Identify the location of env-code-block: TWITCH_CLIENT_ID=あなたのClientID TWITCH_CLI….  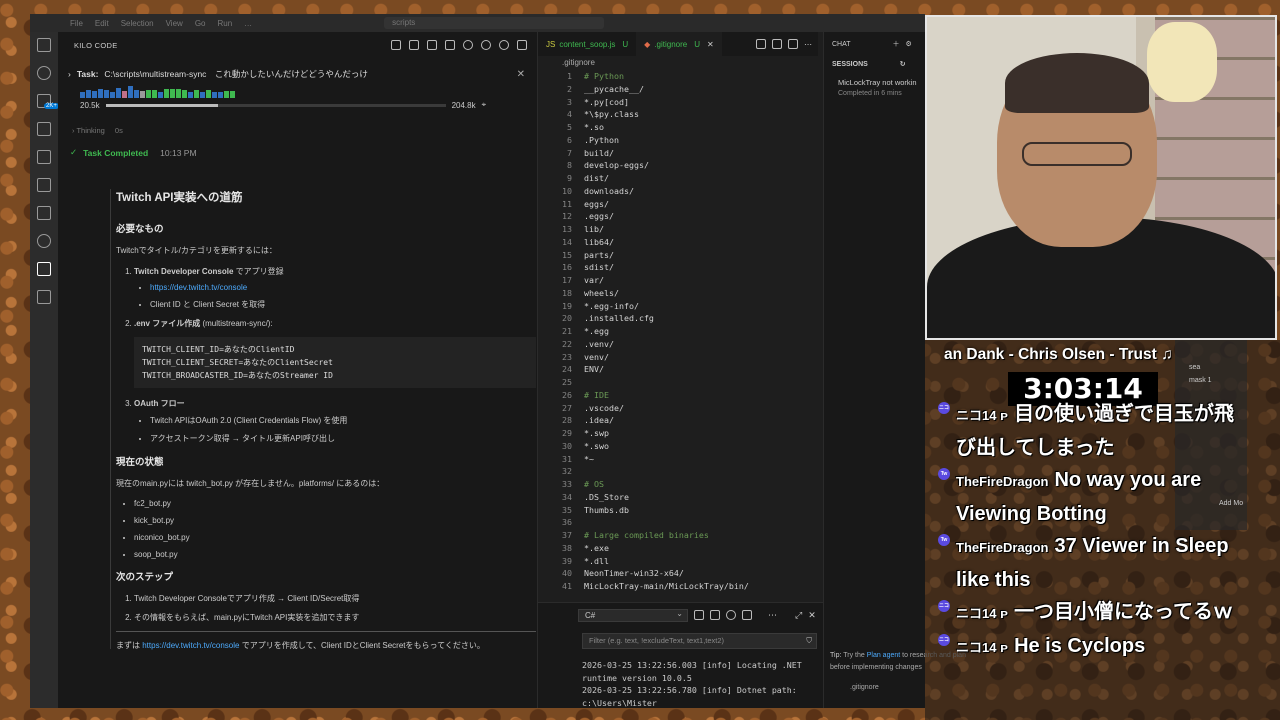
(335, 362).